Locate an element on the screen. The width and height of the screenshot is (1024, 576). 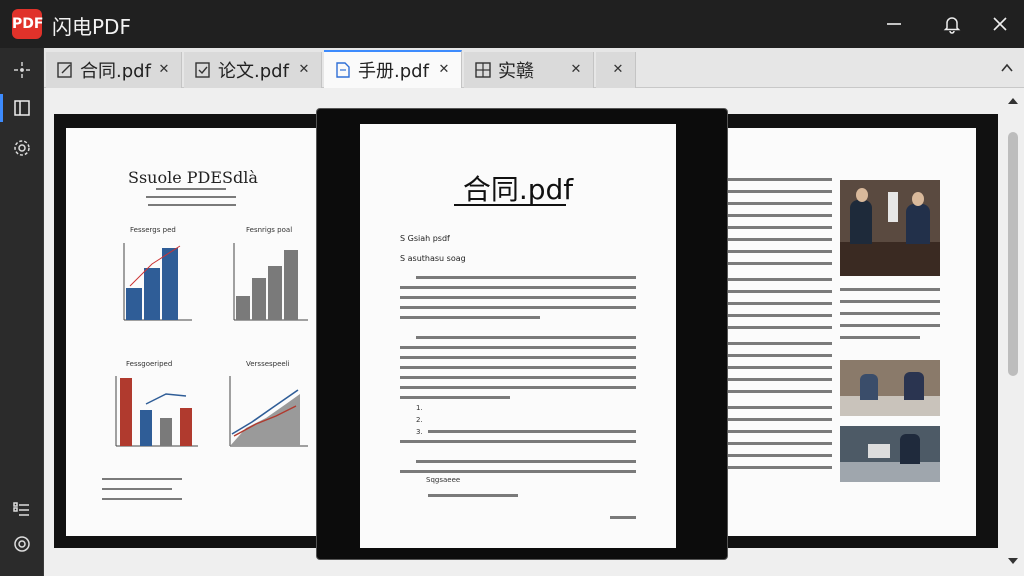
collapse-tabs-button is located at coordinates (1007, 69).